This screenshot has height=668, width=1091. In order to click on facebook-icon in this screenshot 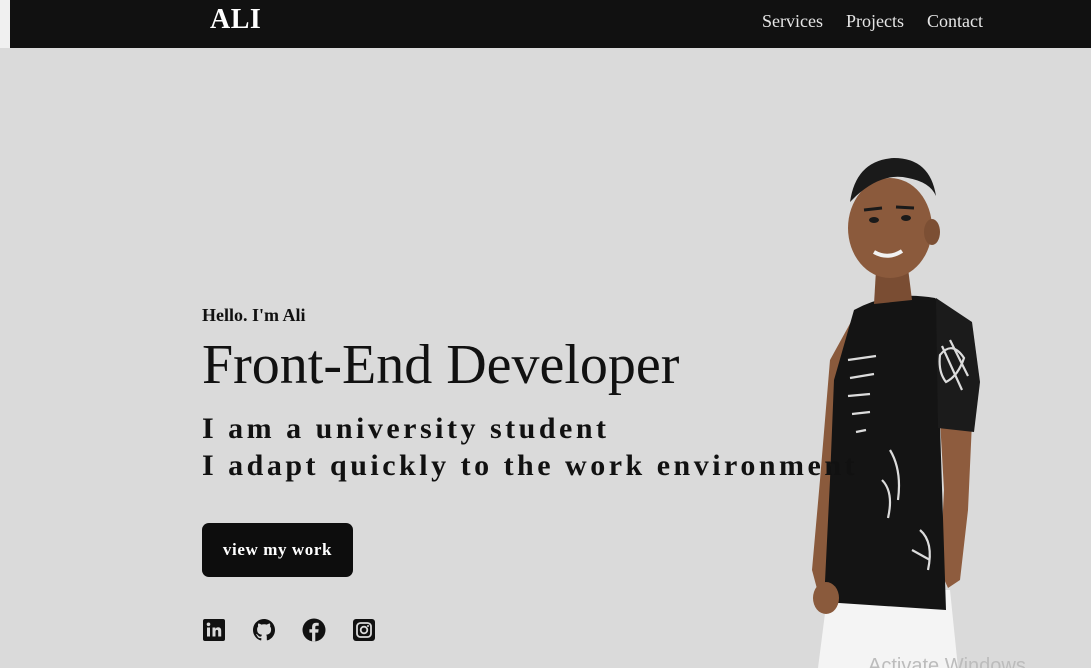, I will do `click(314, 630)`.